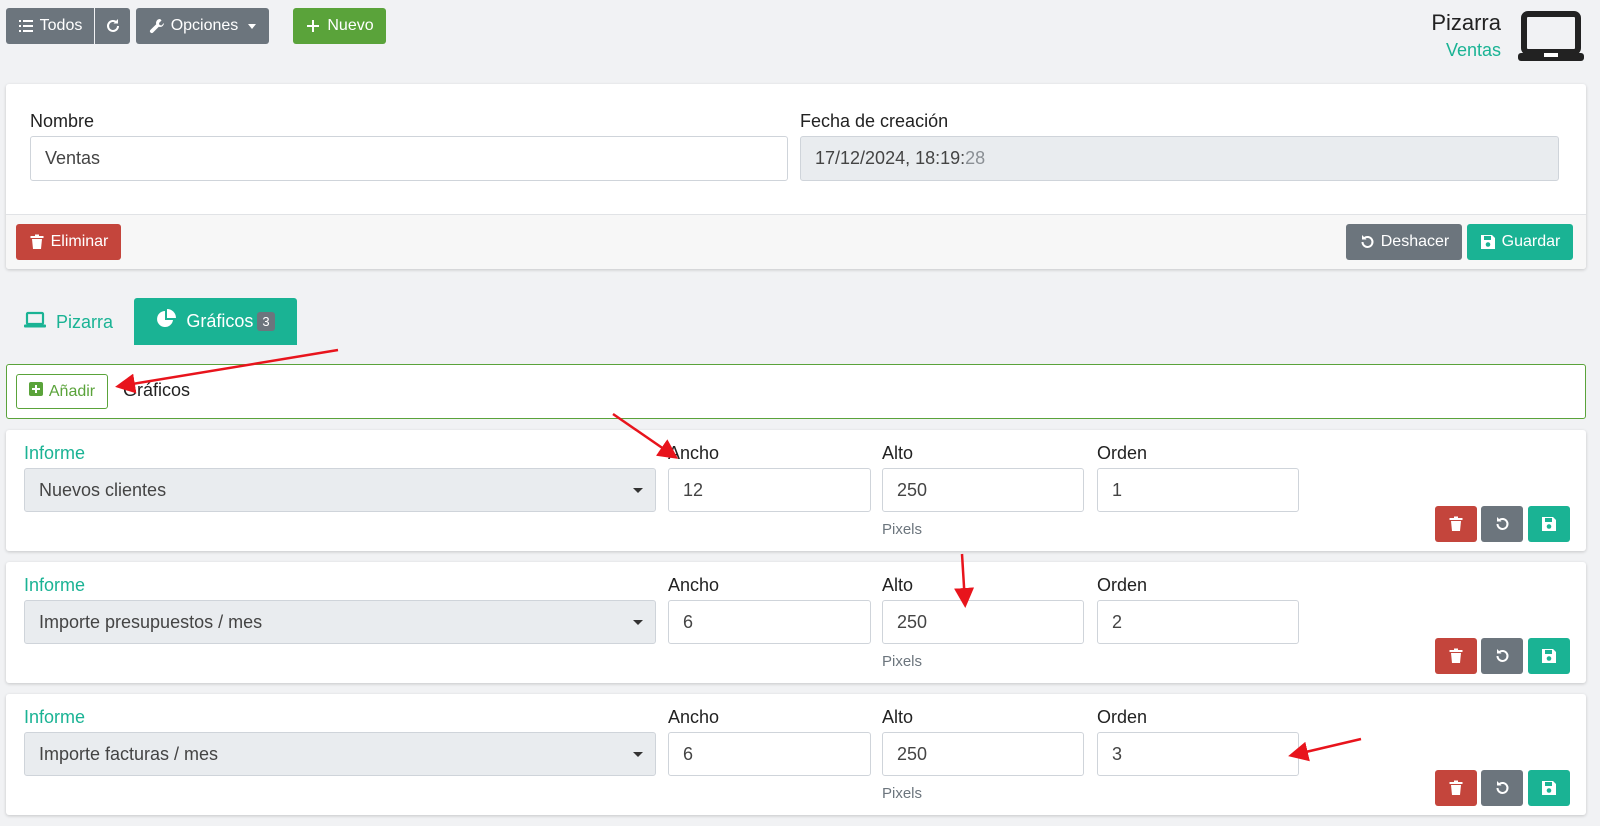  I want to click on opciones-button: Opciones, so click(202, 26).